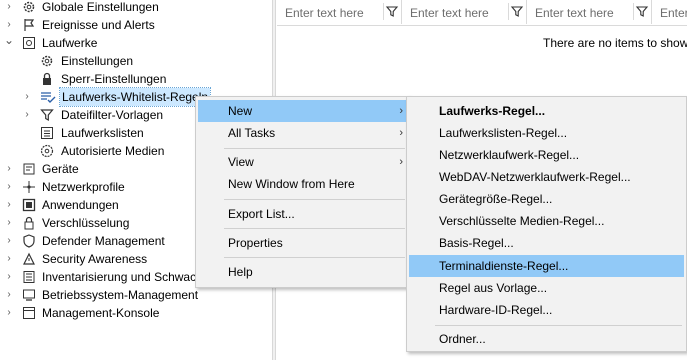 This screenshot has height=360, width=687. Describe the element at coordinates (47, 79) in the screenshot. I see `lock-icon` at that location.